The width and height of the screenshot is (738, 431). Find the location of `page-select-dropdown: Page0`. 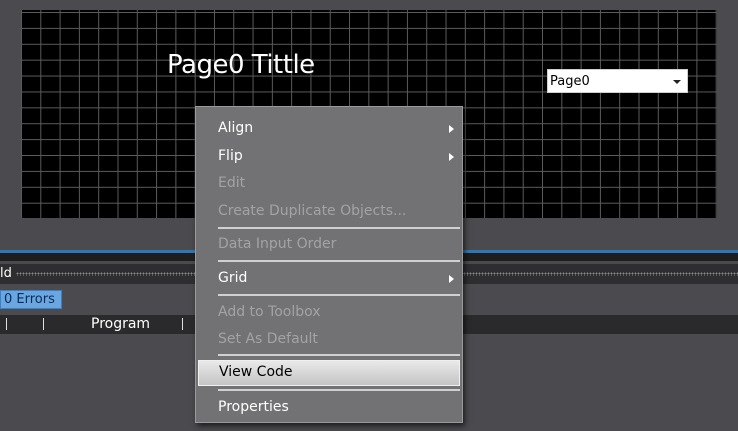

page-select-dropdown: Page0 is located at coordinates (617, 81).